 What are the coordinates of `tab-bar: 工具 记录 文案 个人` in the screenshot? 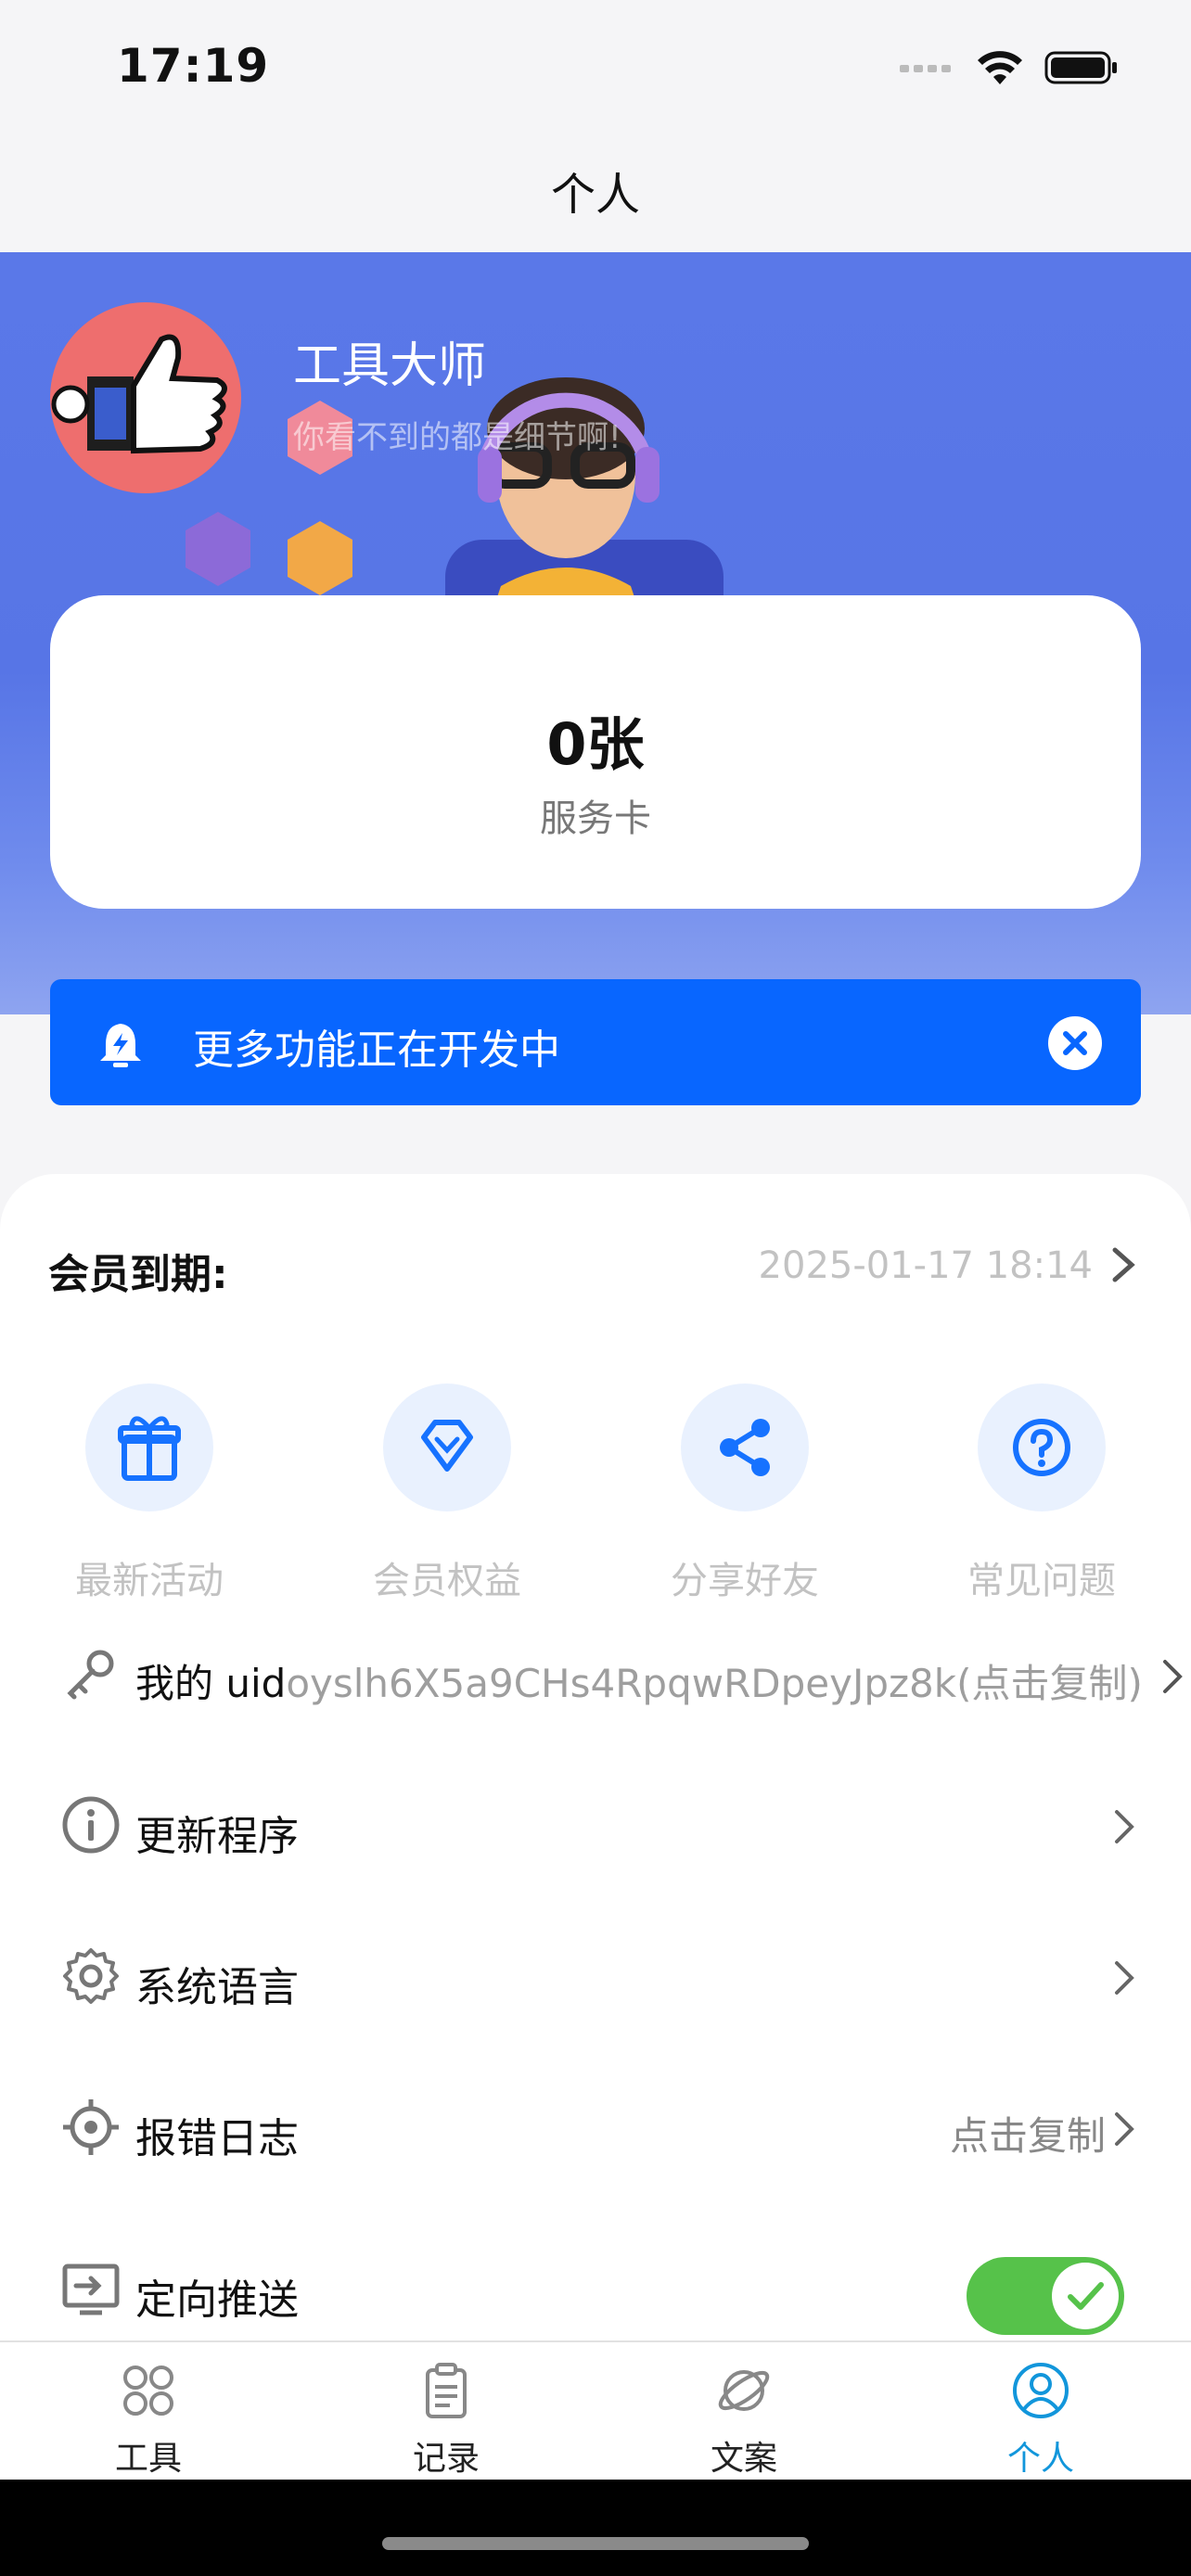 It's located at (595, 2410).